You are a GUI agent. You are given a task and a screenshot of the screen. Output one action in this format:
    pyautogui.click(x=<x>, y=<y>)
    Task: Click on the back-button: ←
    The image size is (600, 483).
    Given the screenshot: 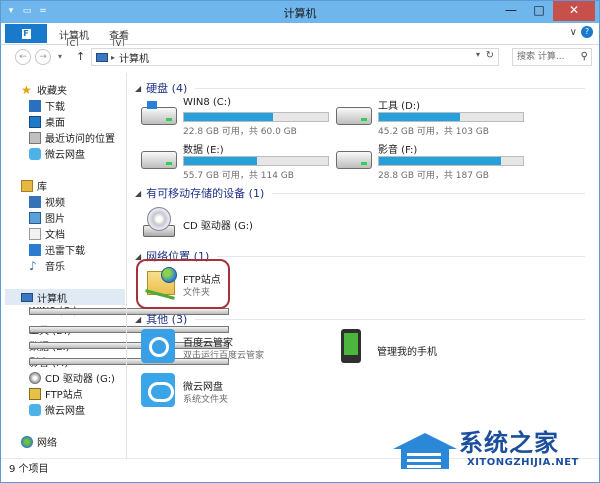 What is the action you would take?
    pyautogui.click(x=23, y=57)
    